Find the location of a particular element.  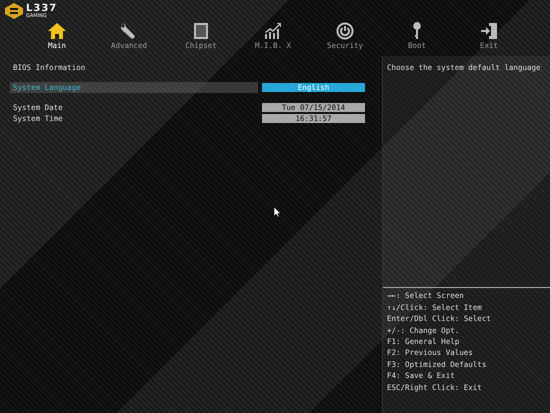

logo-title: L337 is located at coordinates (42, 9).